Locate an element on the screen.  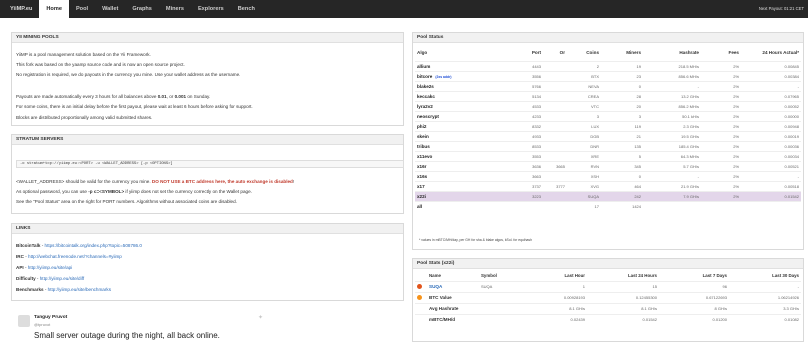
col-port: Port is located at coordinates (531, 53).